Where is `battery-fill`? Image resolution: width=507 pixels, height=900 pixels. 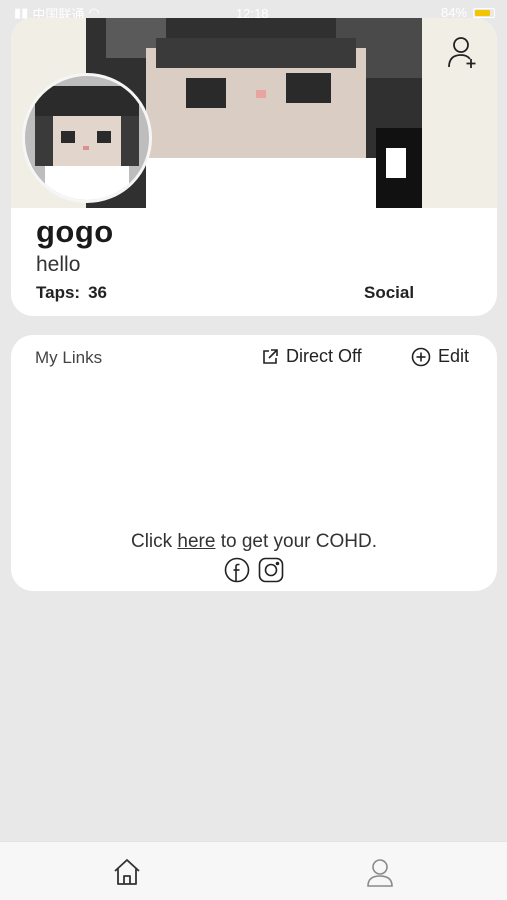 battery-fill is located at coordinates (483, 12).